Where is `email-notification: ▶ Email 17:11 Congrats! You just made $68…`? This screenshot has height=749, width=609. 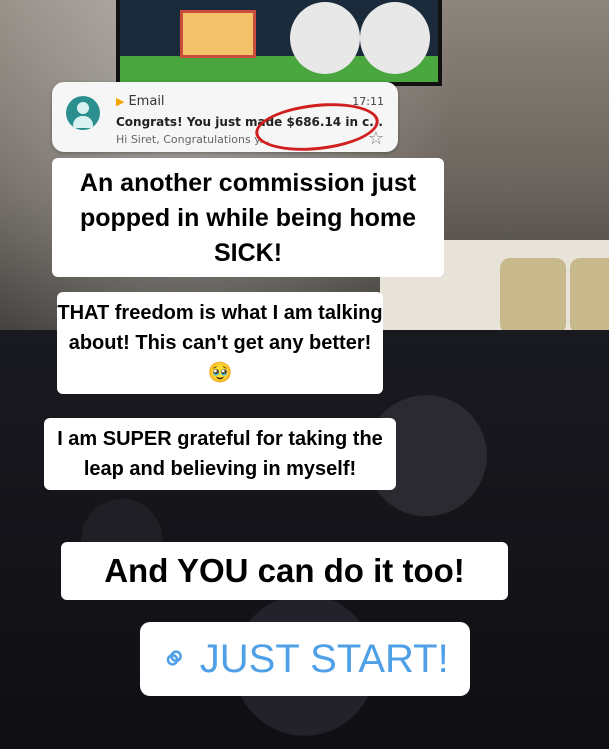
email-notification: ▶ Email 17:11 Congrats! You just made $68… is located at coordinates (225, 119).